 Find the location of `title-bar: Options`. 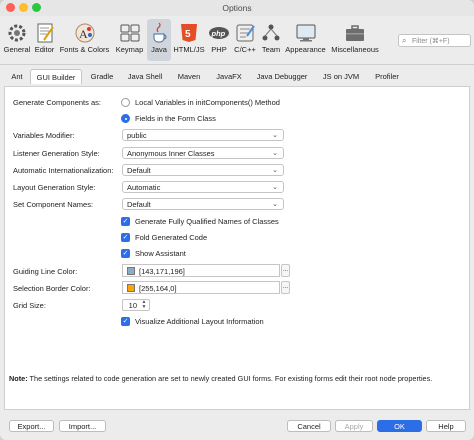

title-bar: Options is located at coordinates (237, 8).